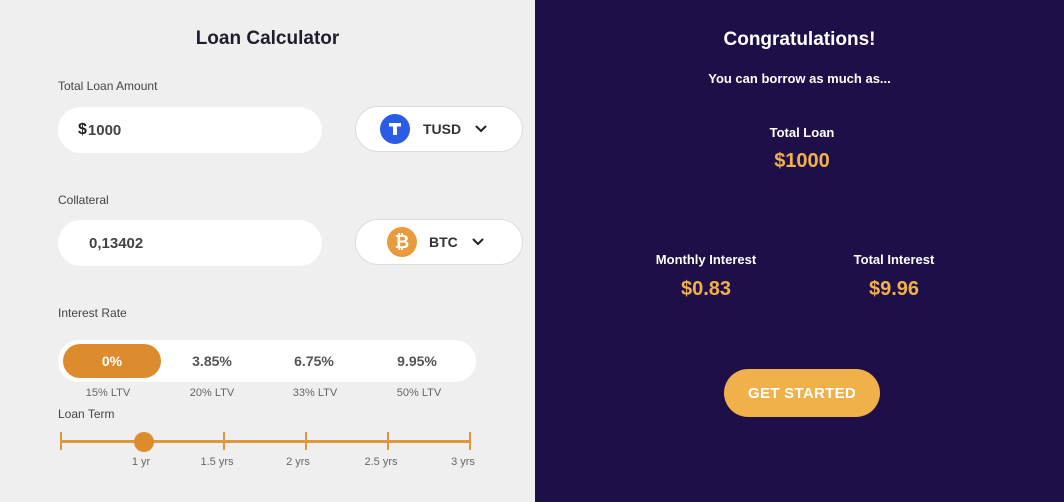  Describe the element at coordinates (419, 393) in the screenshot. I see `ltv-label-3: 50% LTV` at that location.